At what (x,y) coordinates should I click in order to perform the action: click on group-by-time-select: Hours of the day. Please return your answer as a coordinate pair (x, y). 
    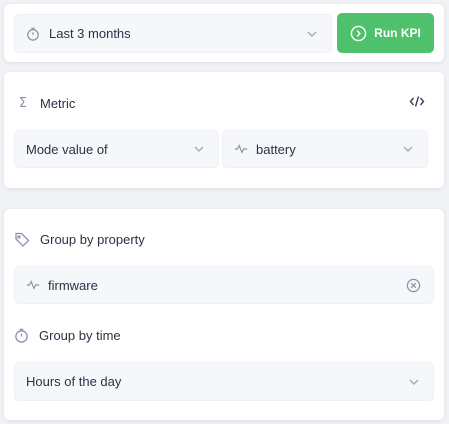
    Looking at the image, I should click on (224, 381).